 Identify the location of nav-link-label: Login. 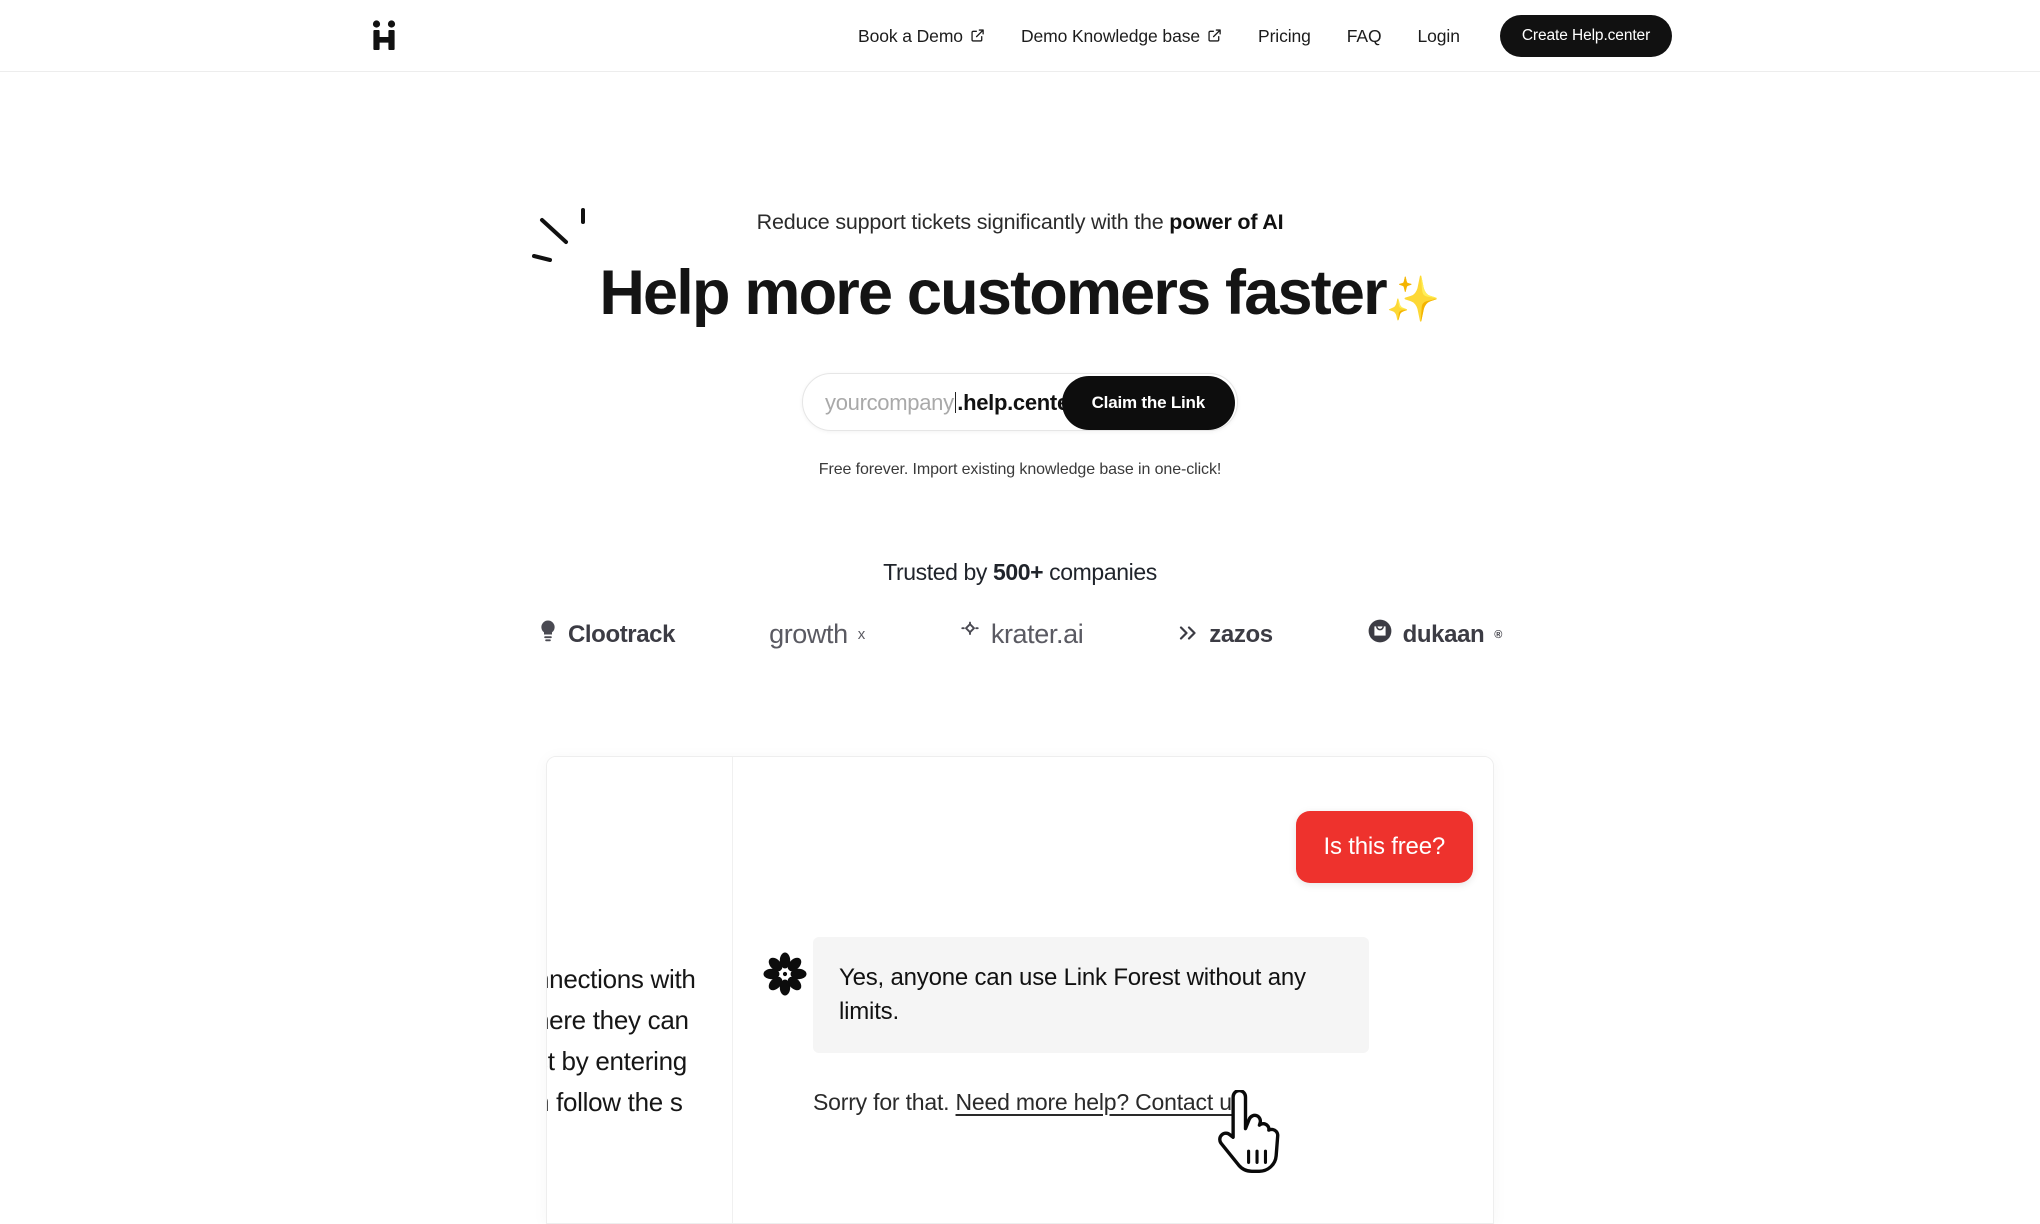
(1438, 35).